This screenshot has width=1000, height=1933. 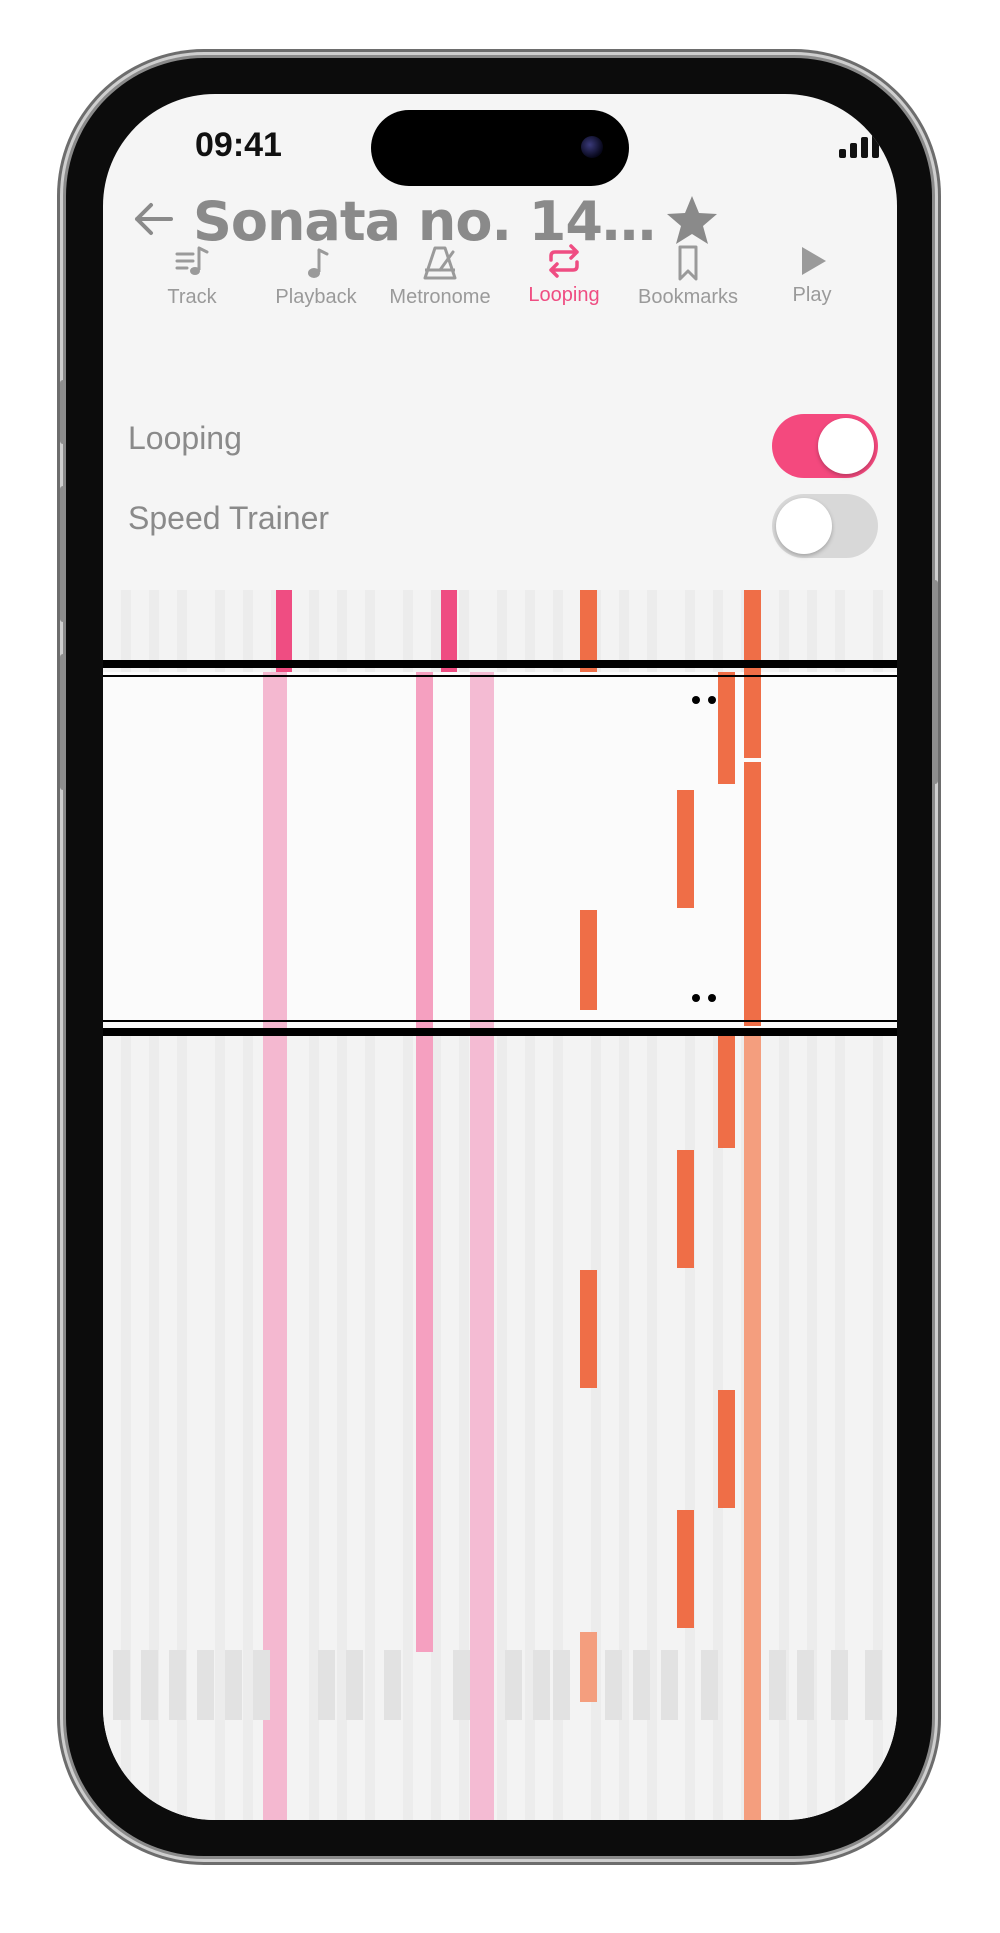 I want to click on play-icon, so click(x=814, y=261).